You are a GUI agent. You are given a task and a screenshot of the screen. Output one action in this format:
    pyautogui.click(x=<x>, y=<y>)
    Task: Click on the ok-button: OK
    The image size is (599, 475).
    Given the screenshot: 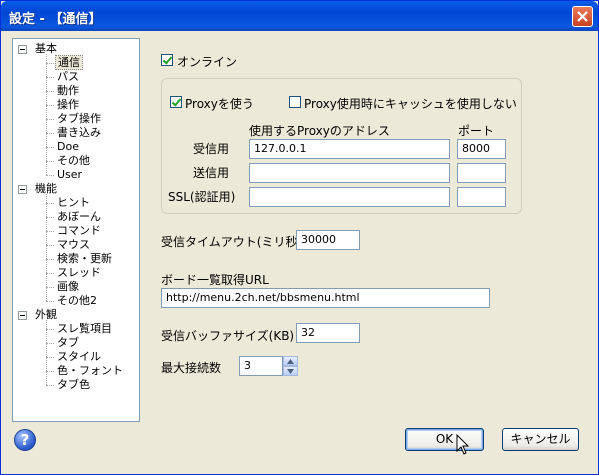 What is the action you would take?
    pyautogui.click(x=444, y=439)
    